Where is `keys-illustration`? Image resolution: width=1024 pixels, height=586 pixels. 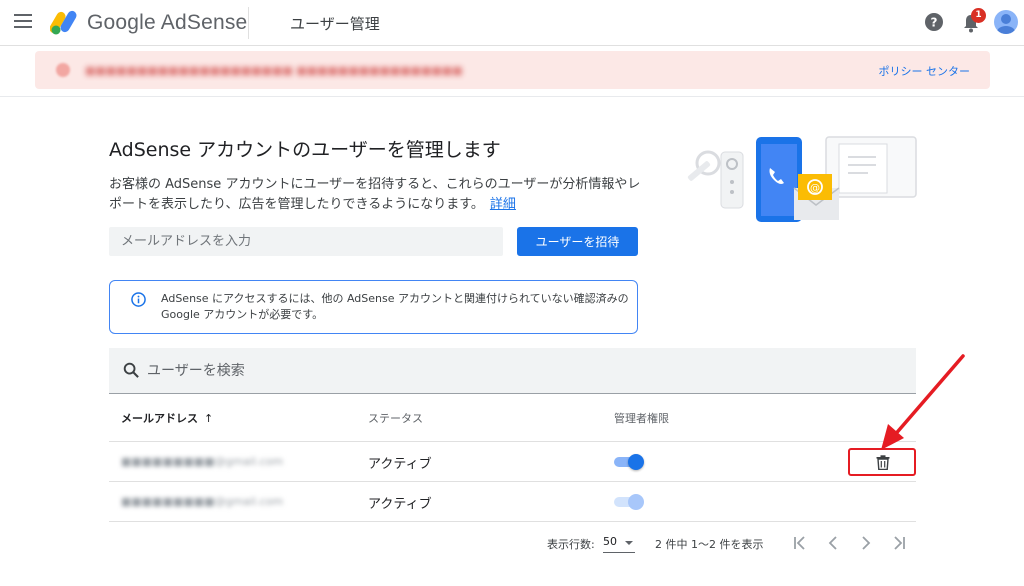 keys-illustration is located at coordinates (715, 179).